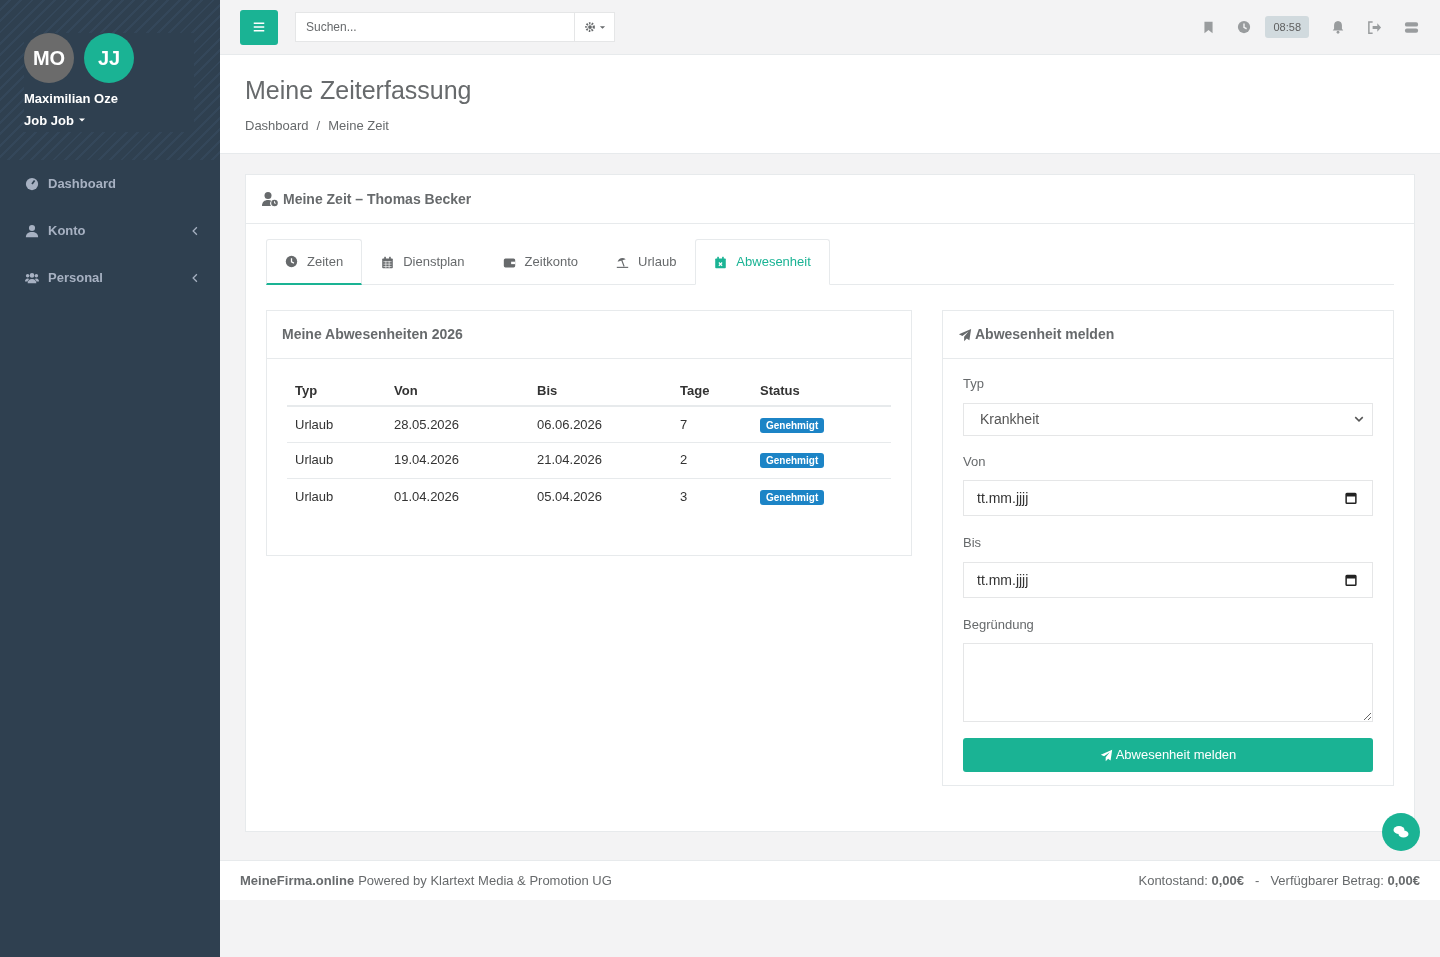 This screenshot has width=1440, height=957. I want to click on textarea-field, so click(1168, 682).